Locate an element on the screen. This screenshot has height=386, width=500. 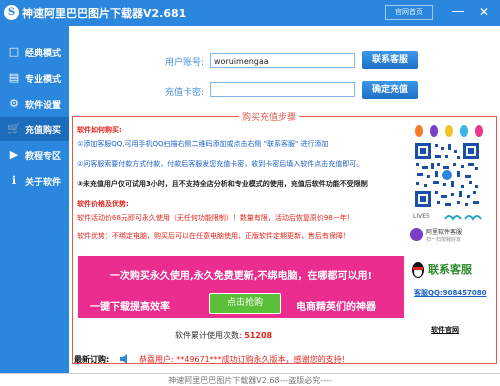
gear-icon: ⚙ is located at coordinates (14, 103).